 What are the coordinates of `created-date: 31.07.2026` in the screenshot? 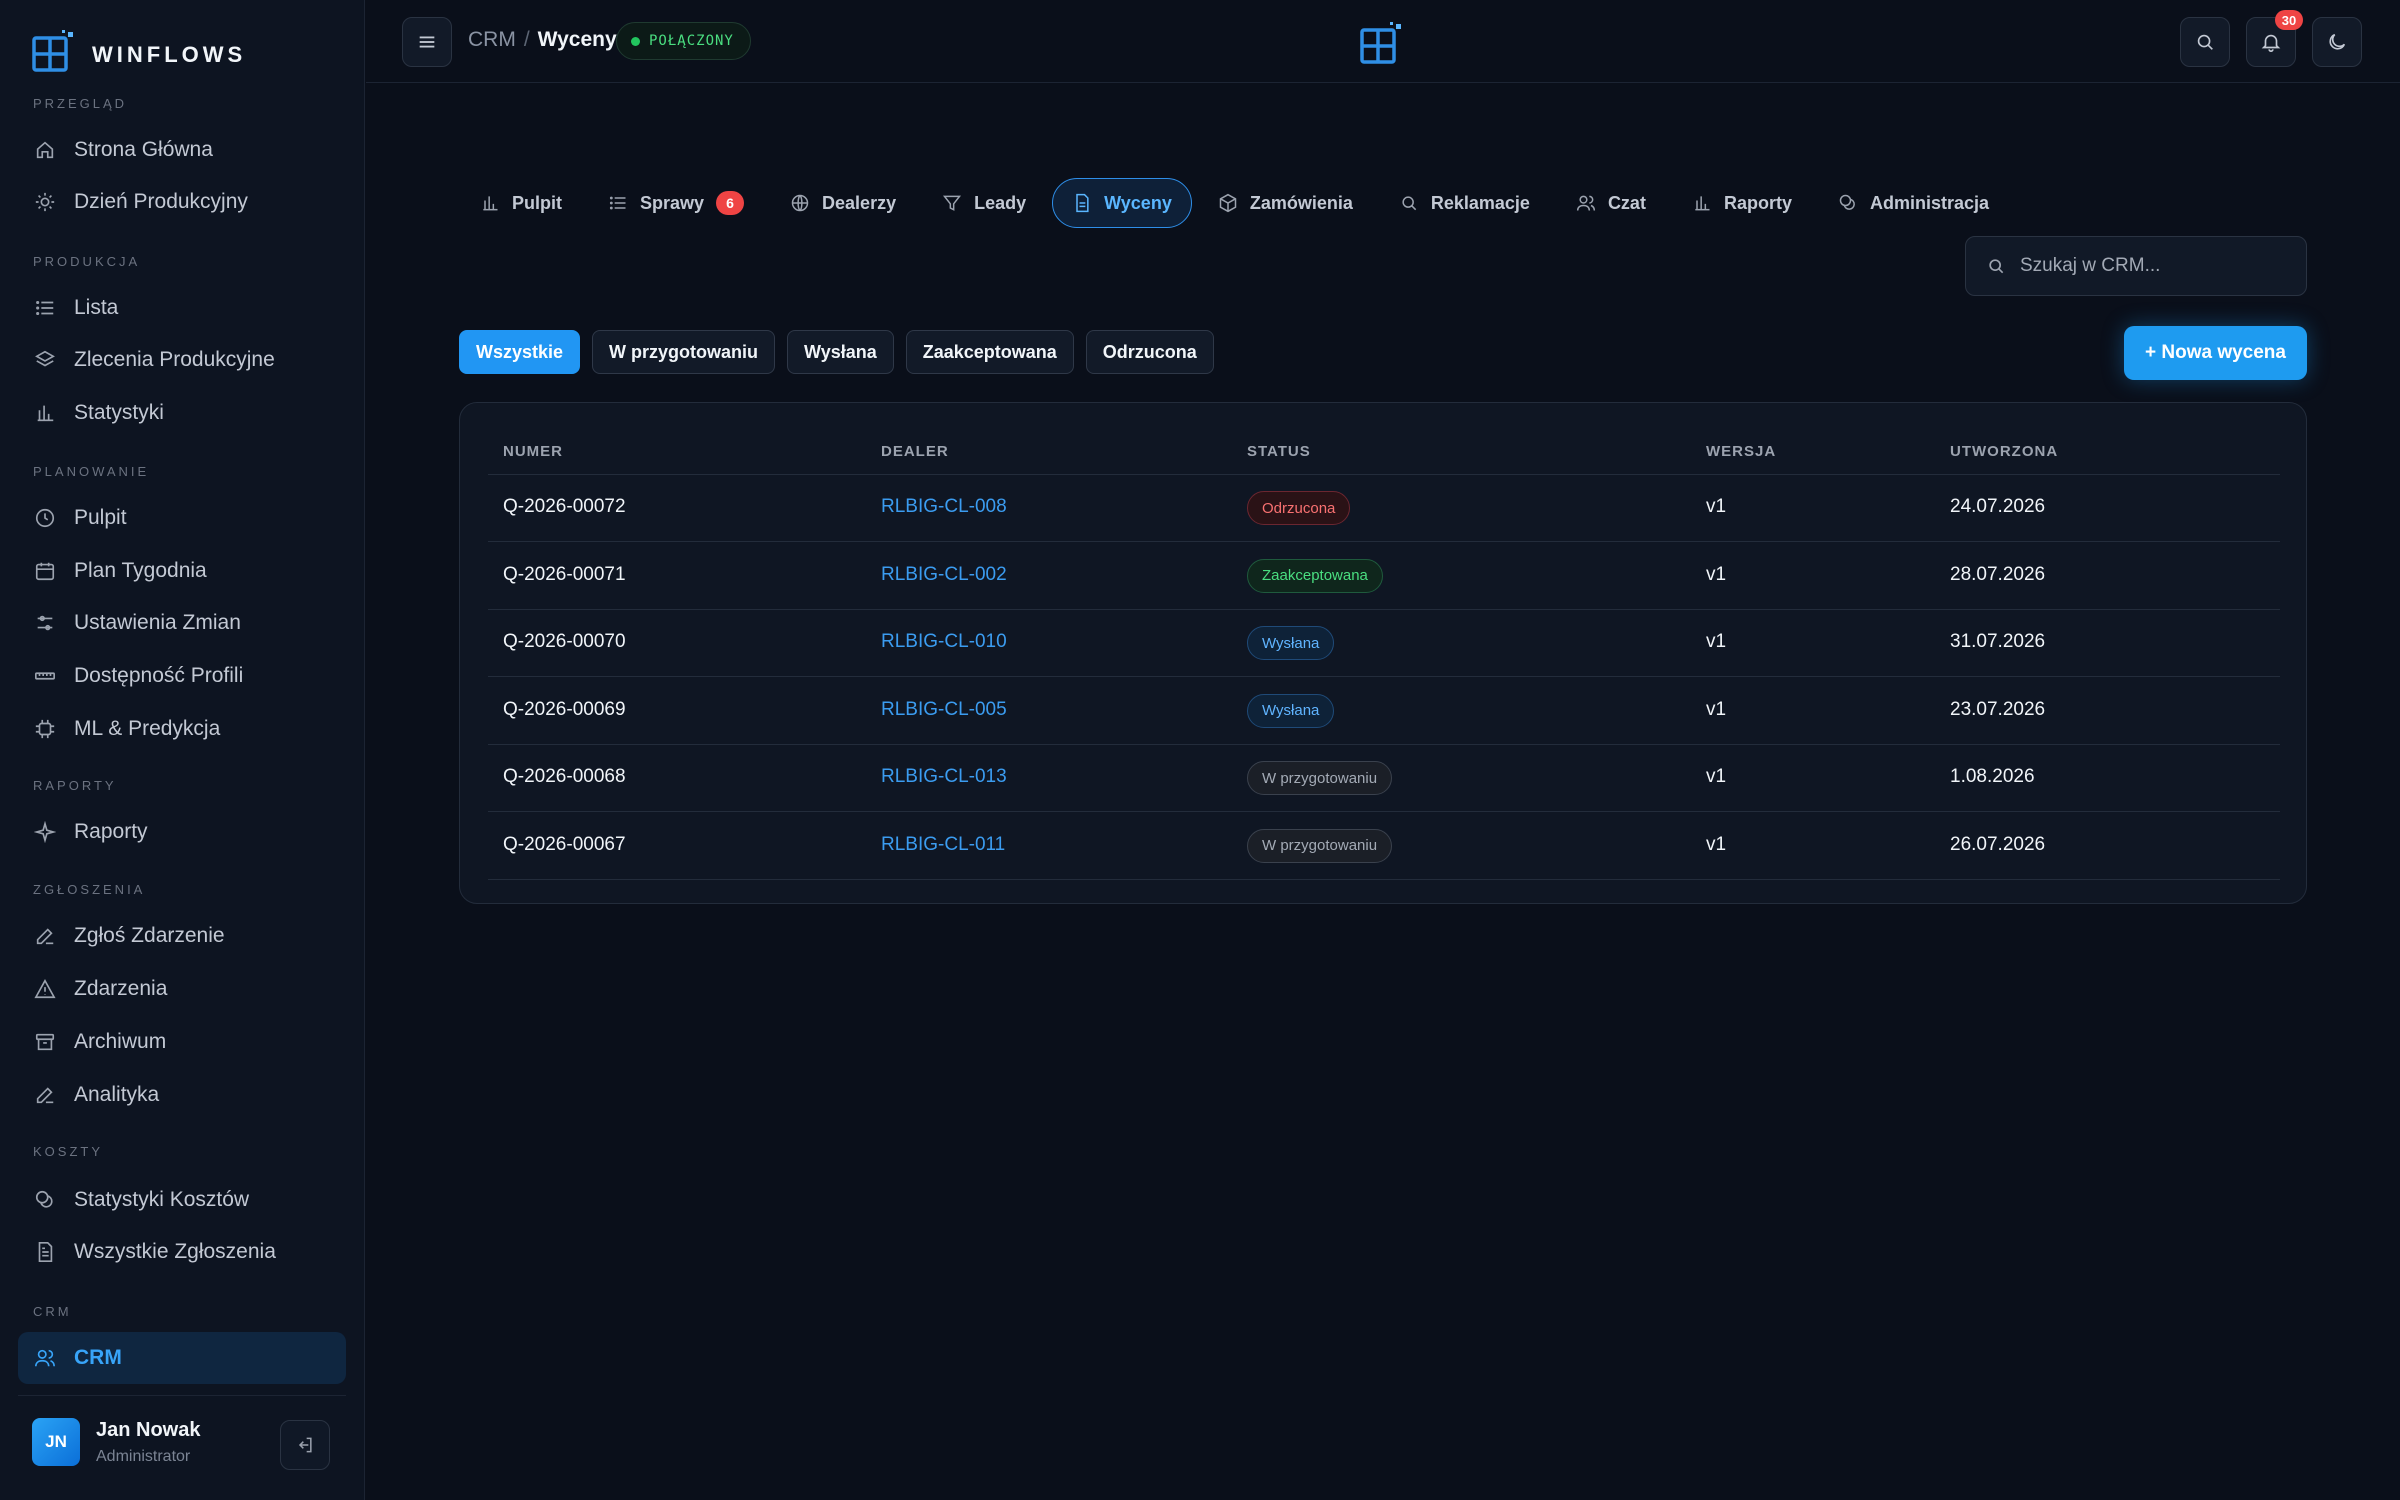 It's located at (1998, 641).